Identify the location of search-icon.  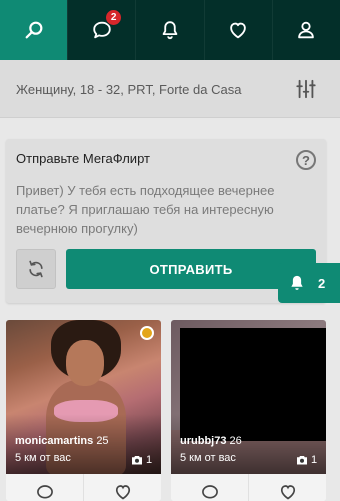
(34, 30).